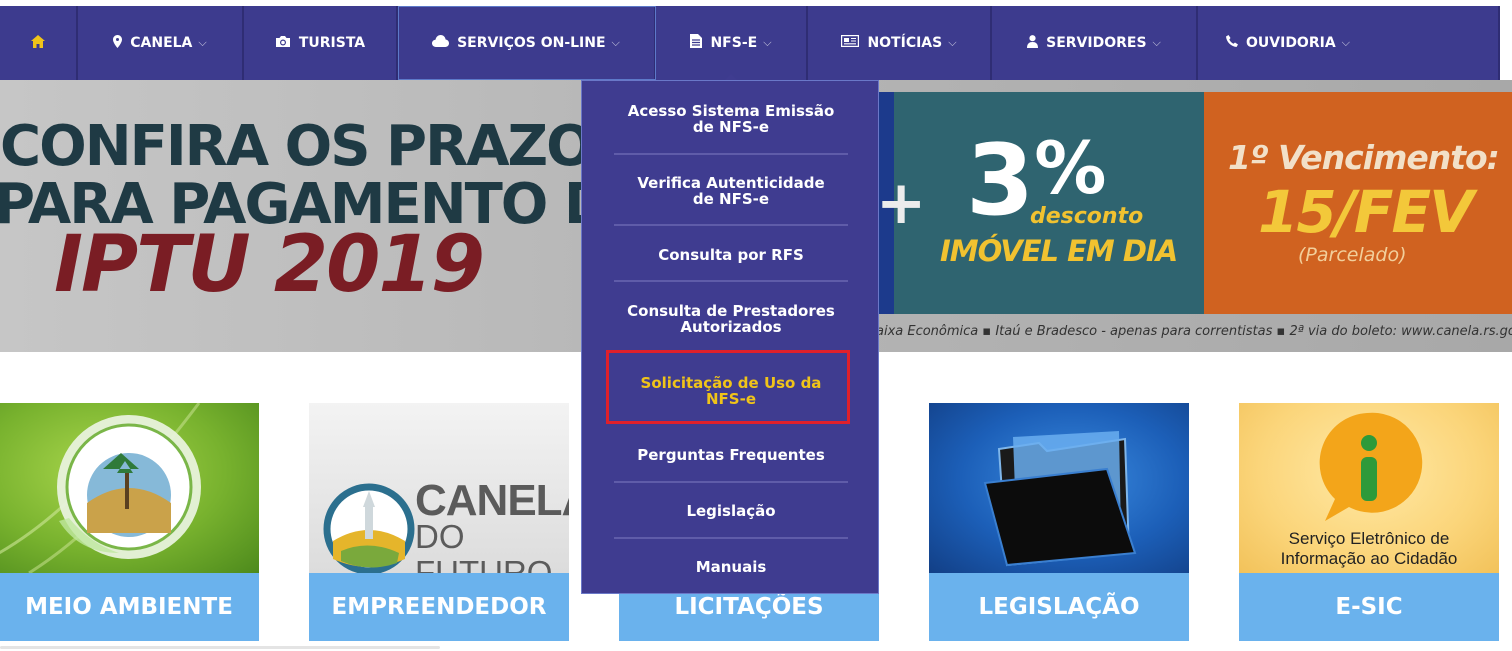  I want to click on menu-item-manuais: Manuais, so click(731, 567).